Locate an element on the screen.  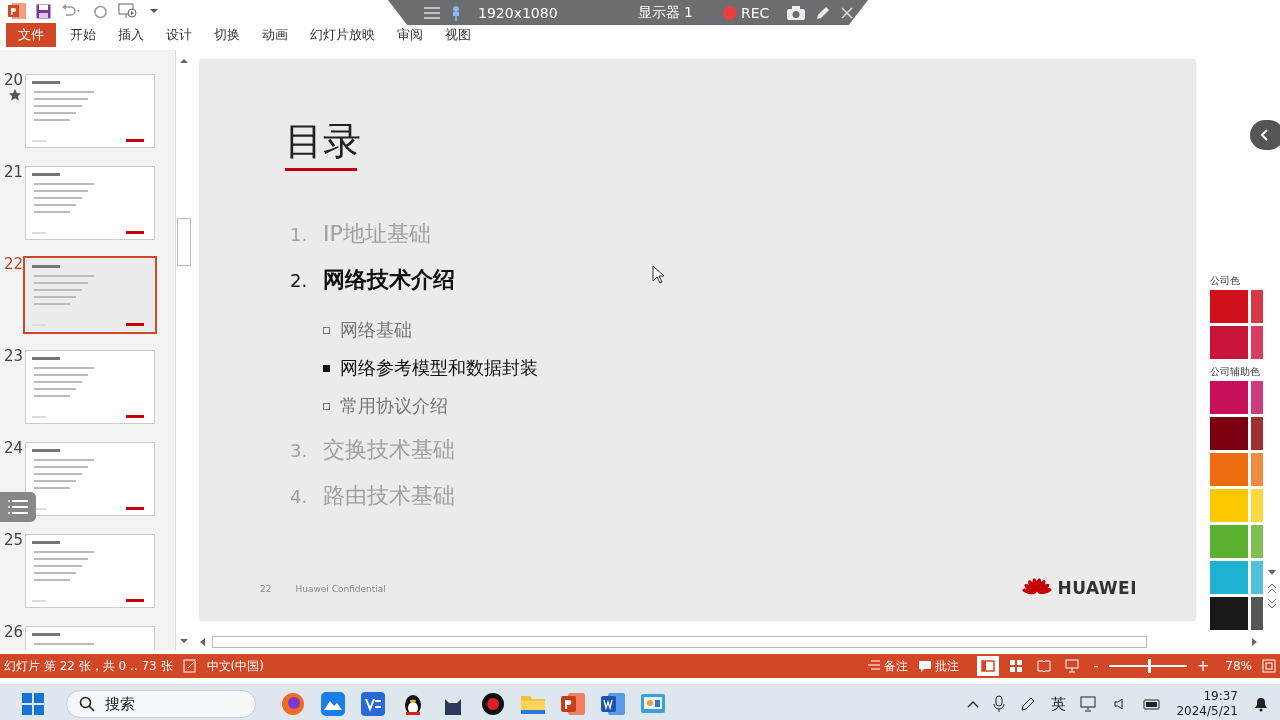
ribbon-tab: 幻灯片放映 is located at coordinates (342, 35).